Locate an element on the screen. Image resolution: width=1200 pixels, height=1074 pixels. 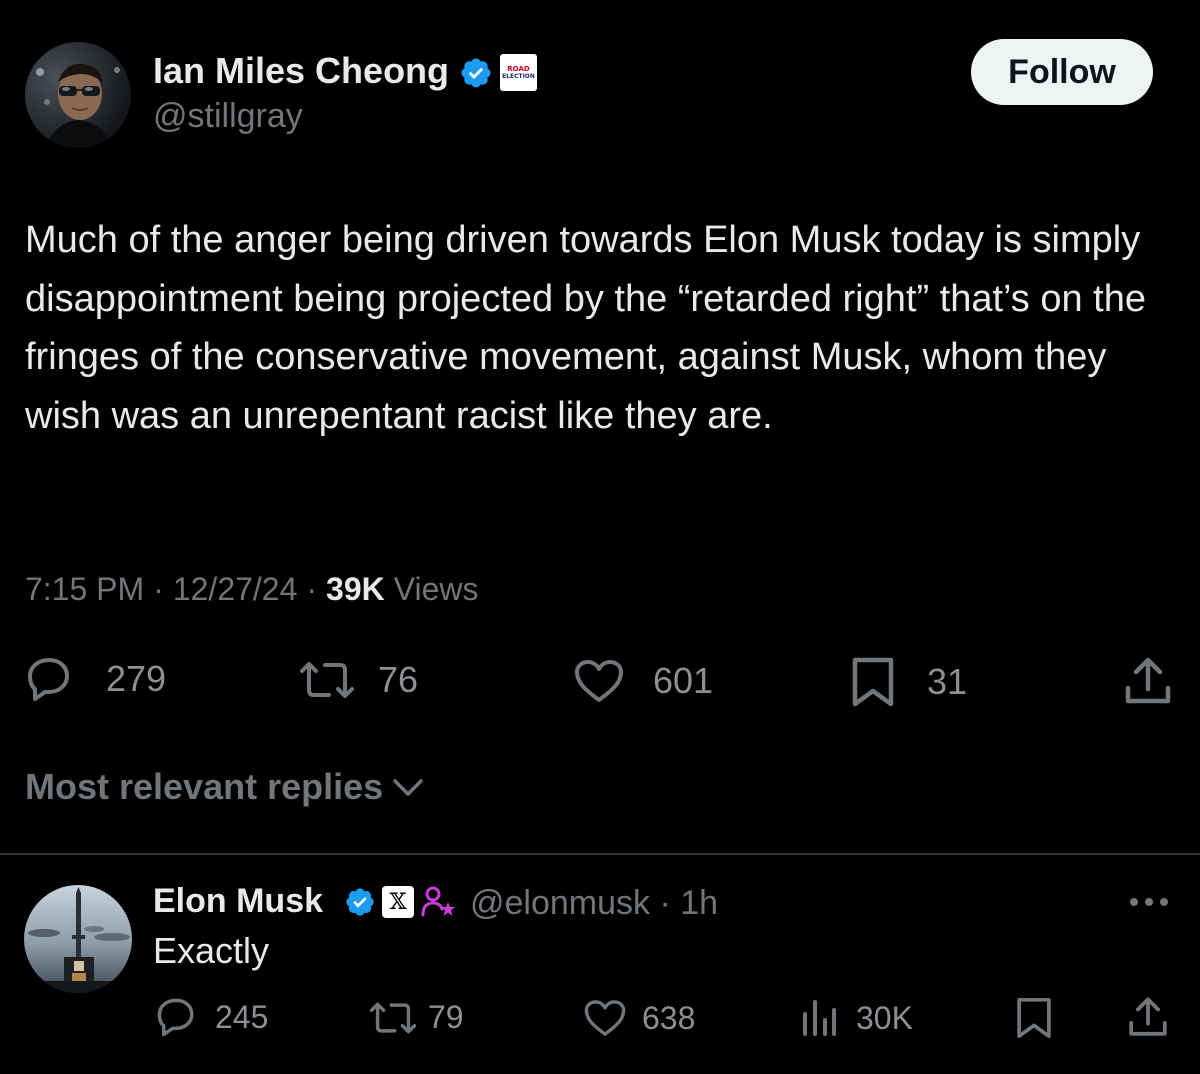
views-label: Views is located at coordinates (436, 589).